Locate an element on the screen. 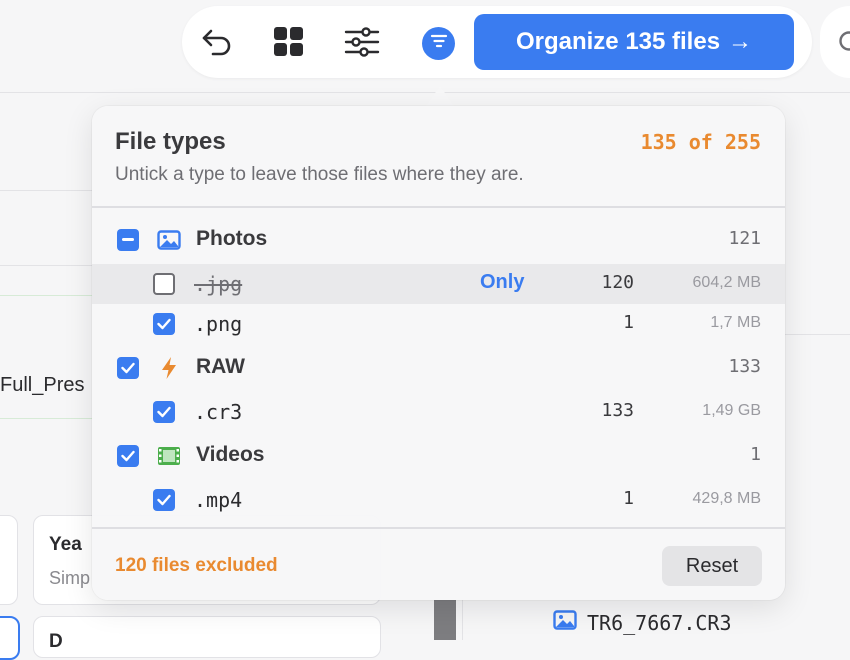 The height and width of the screenshot is (660, 850). ext-row-jpg: .jpg Only 120 604,2 MB is located at coordinates (438, 284).